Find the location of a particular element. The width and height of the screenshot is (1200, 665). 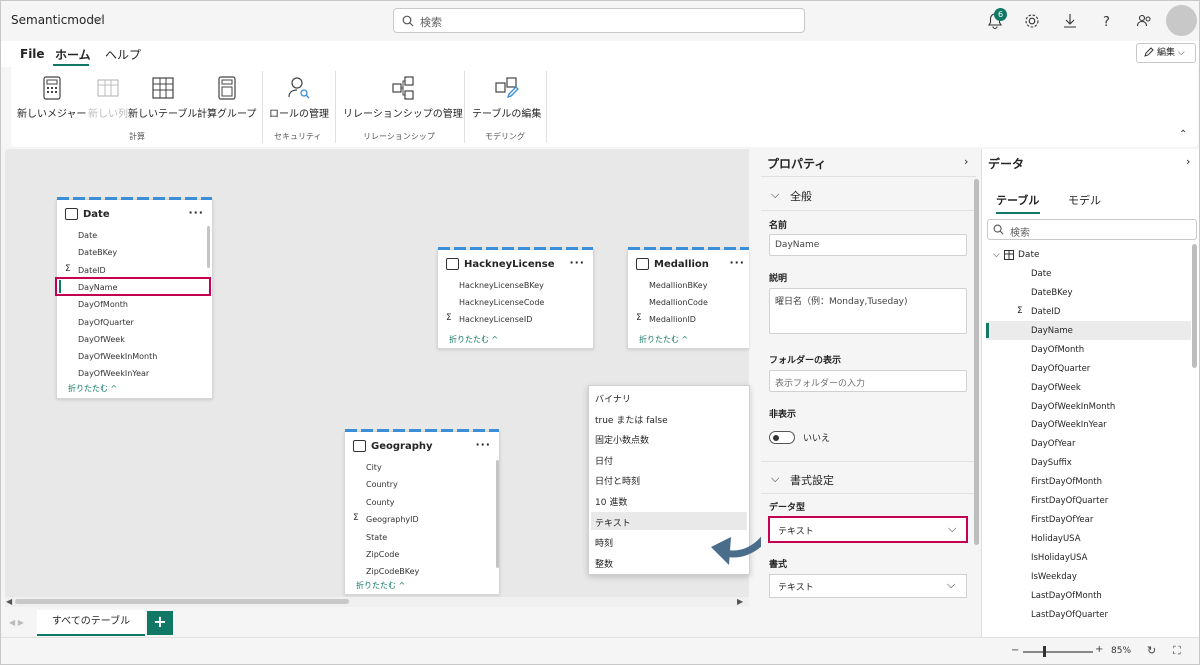

tab-tables: テーブル is located at coordinates (1017, 200).